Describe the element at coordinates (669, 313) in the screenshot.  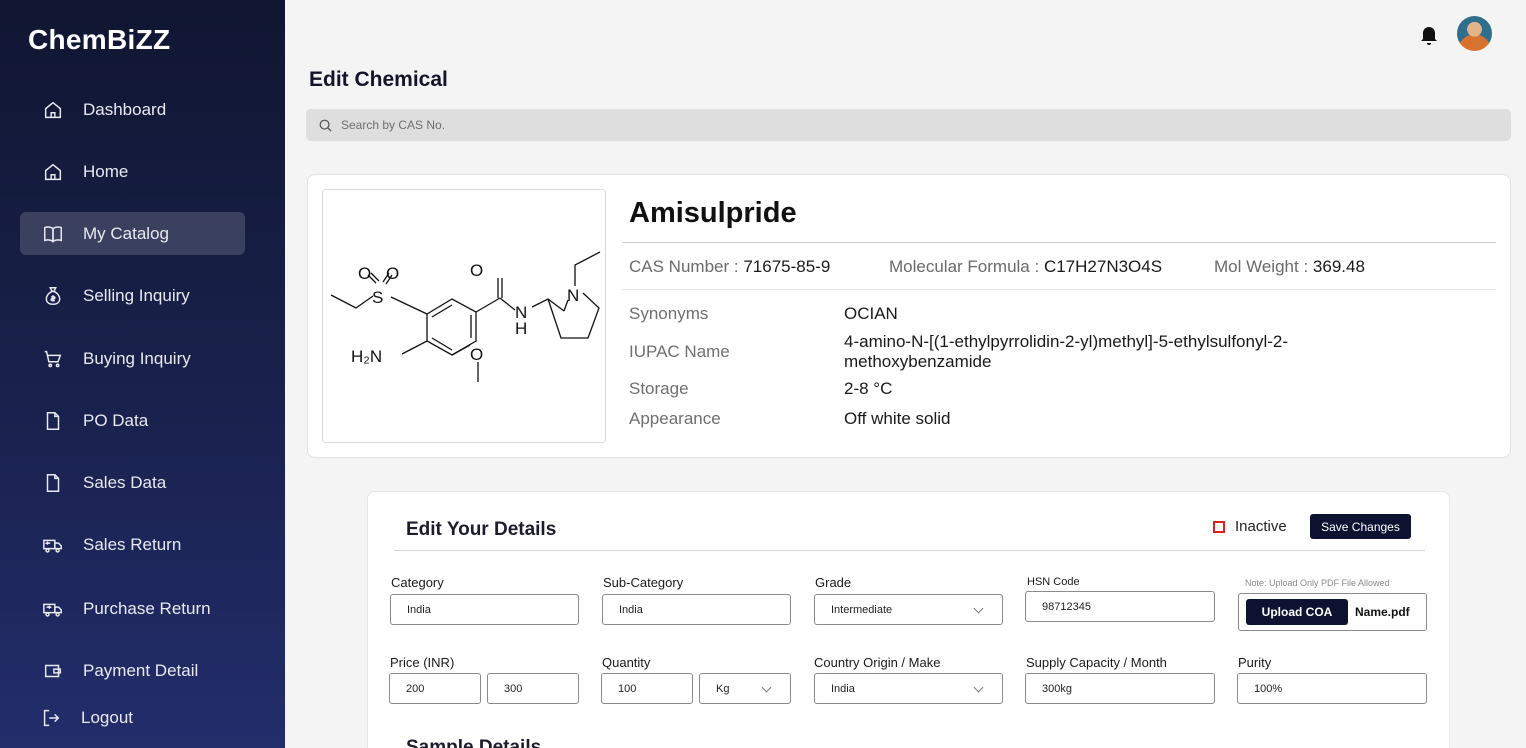
I see `synonyms-label: Synonyms` at that location.